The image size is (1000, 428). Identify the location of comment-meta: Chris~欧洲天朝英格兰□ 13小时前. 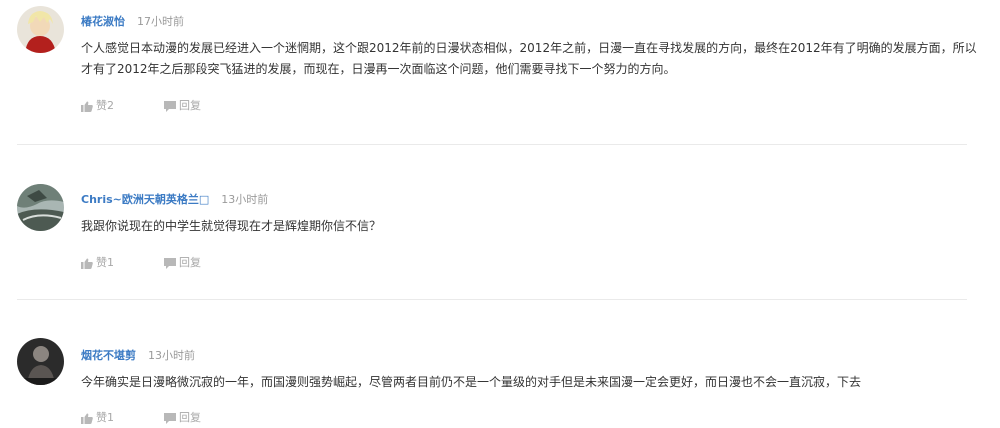
(174, 198).